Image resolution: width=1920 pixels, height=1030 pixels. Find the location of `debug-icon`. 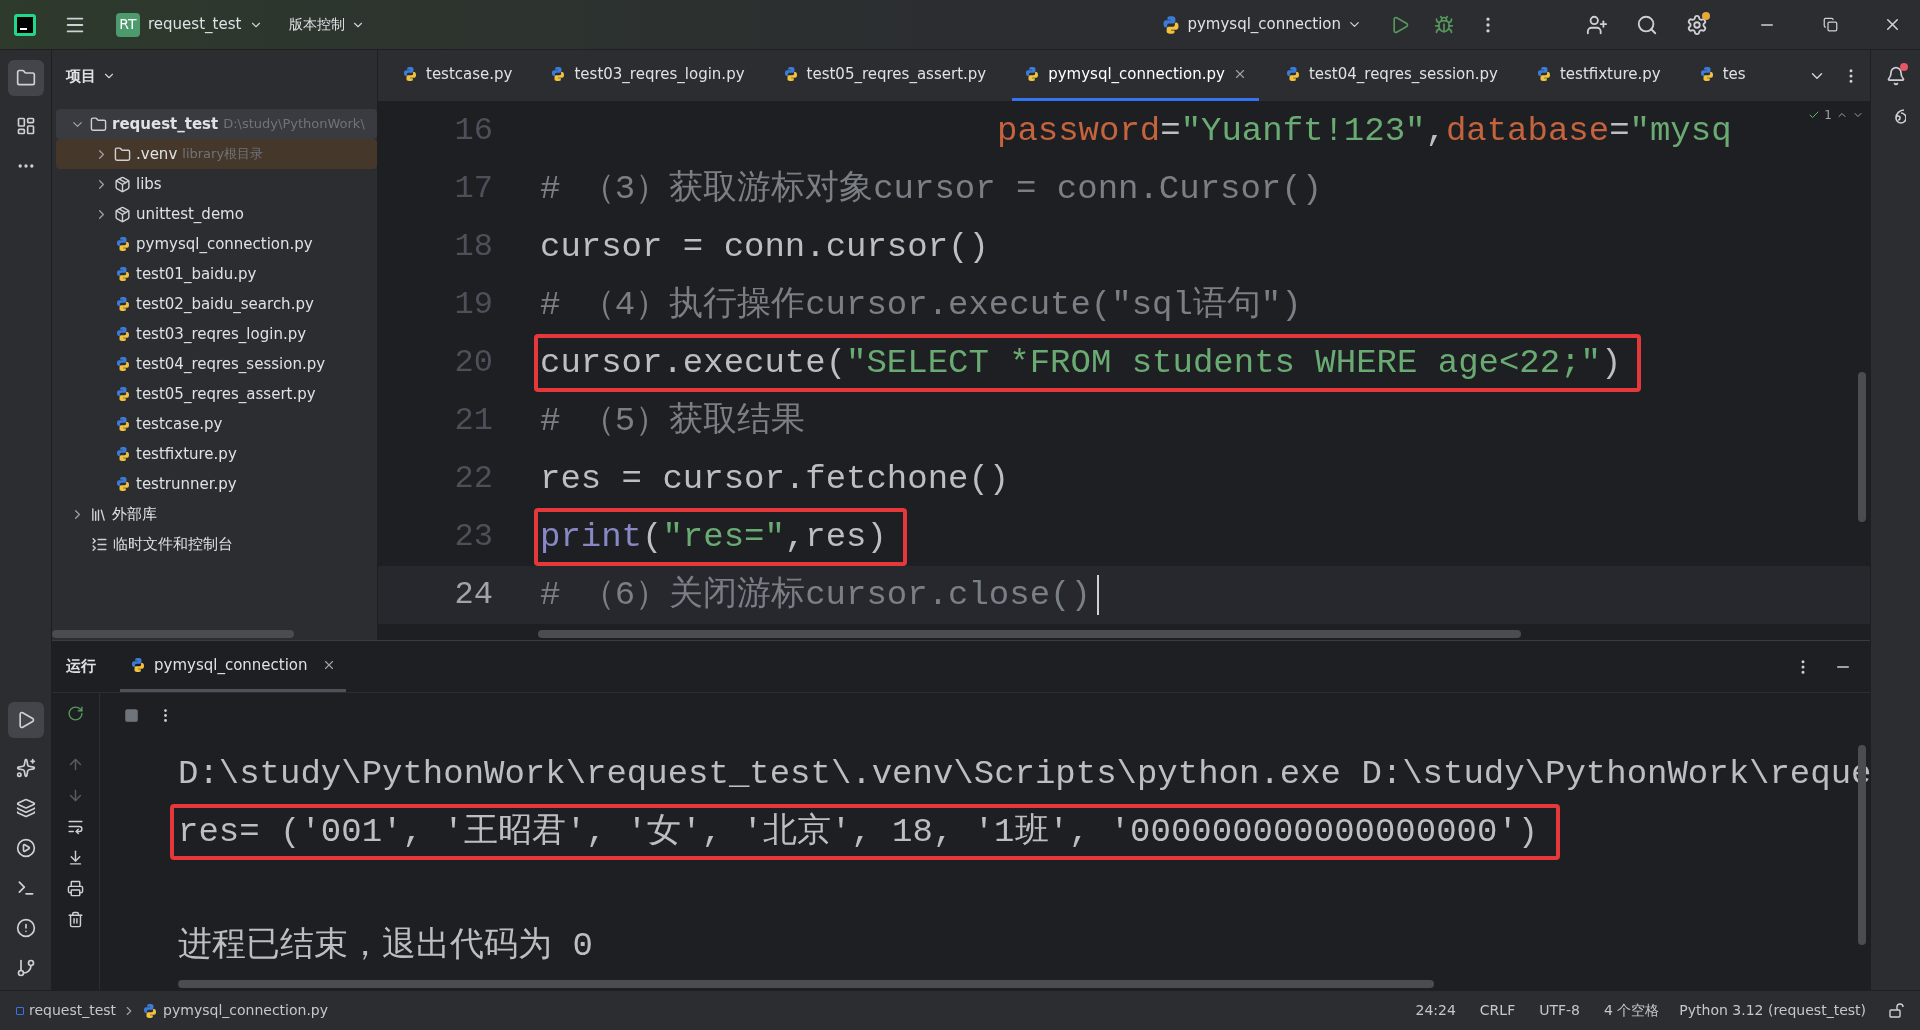

debug-icon is located at coordinates (1444, 24).